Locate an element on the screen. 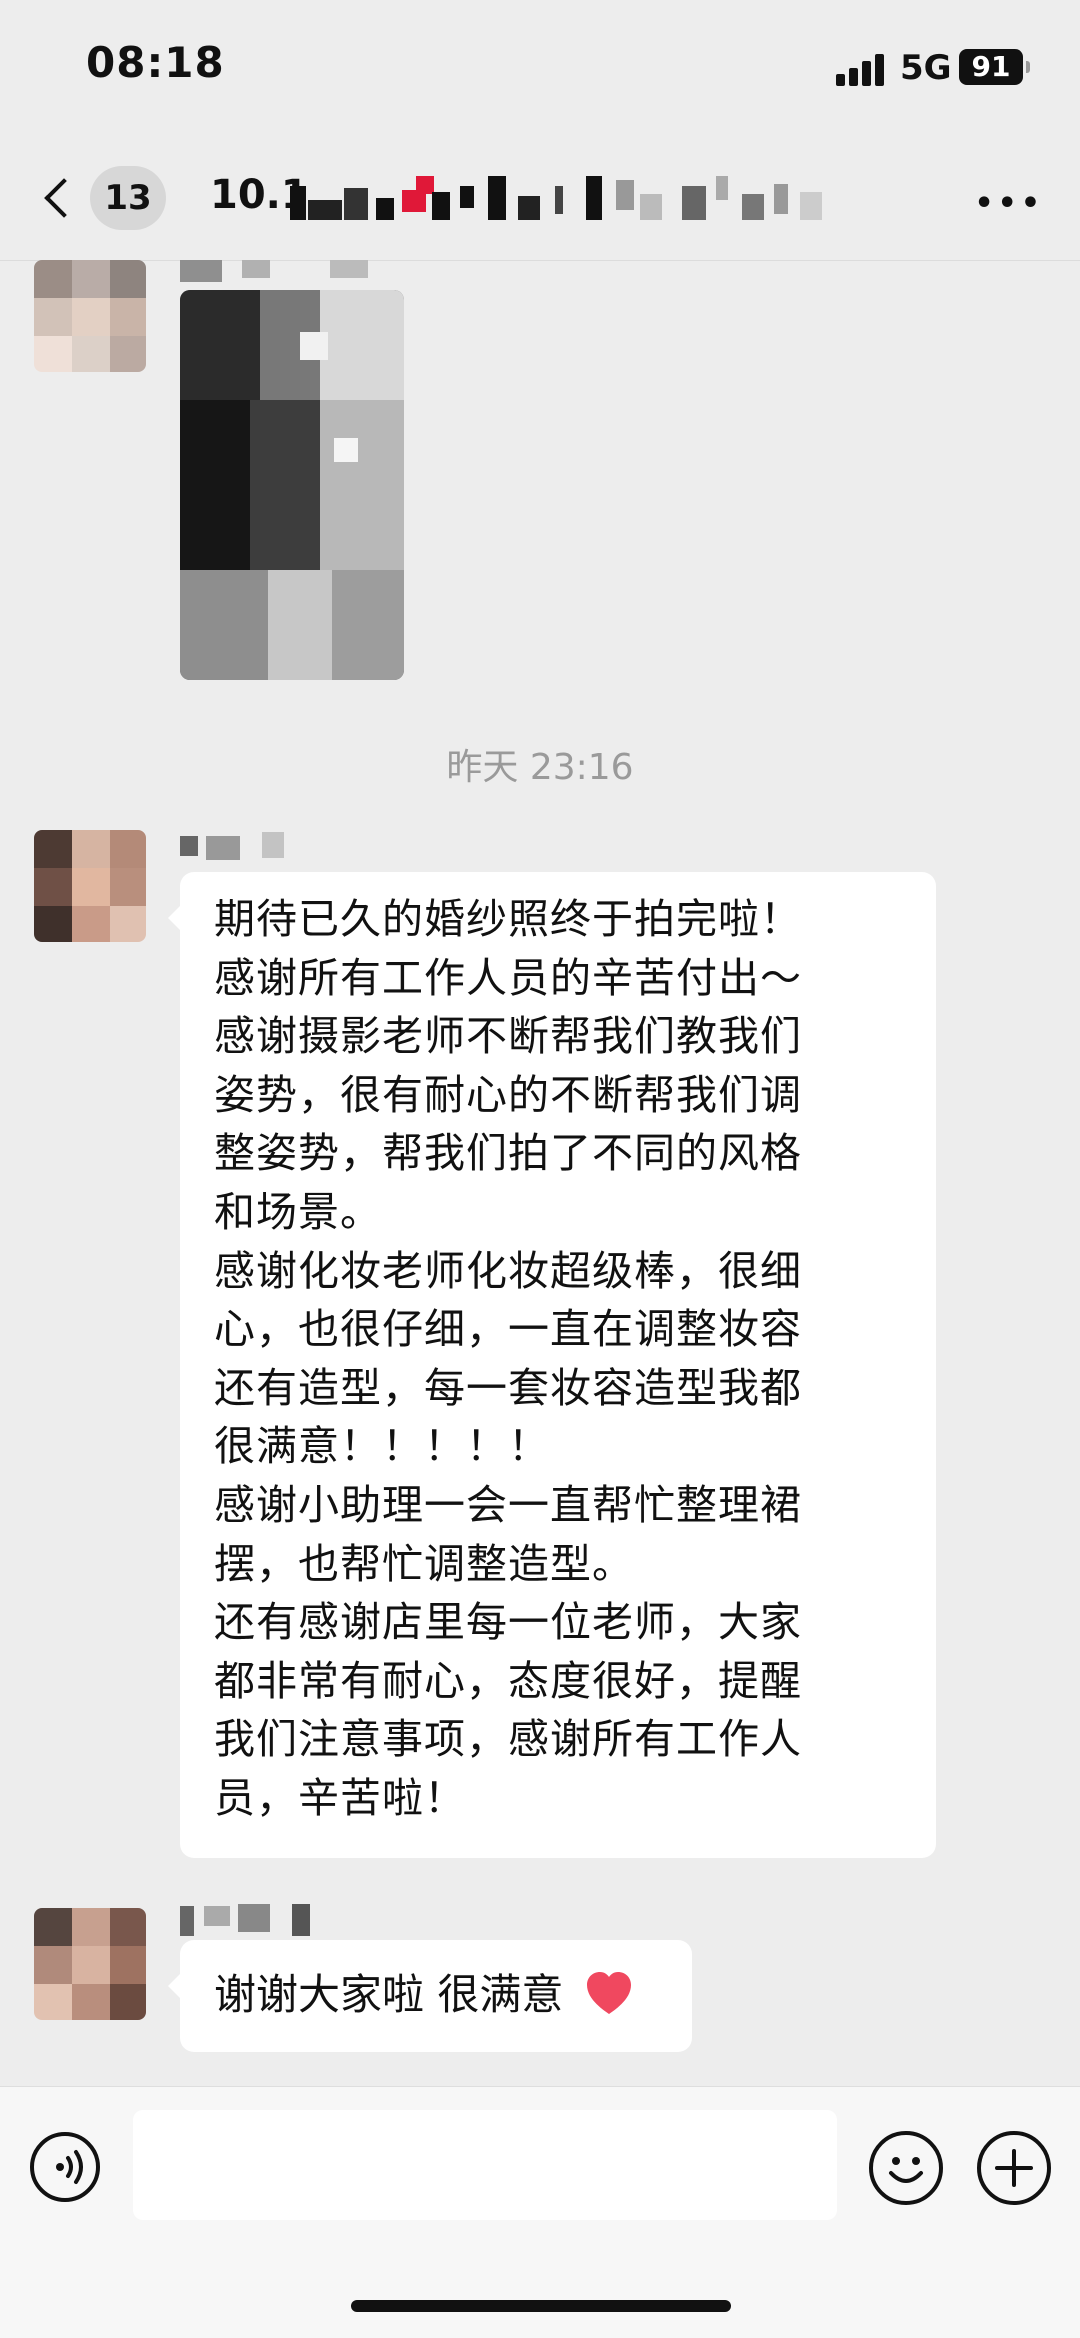 This screenshot has height=2338, width=1080. message-line: 还有感谢店里每一位老师，大家 is located at coordinates (508, 1622).